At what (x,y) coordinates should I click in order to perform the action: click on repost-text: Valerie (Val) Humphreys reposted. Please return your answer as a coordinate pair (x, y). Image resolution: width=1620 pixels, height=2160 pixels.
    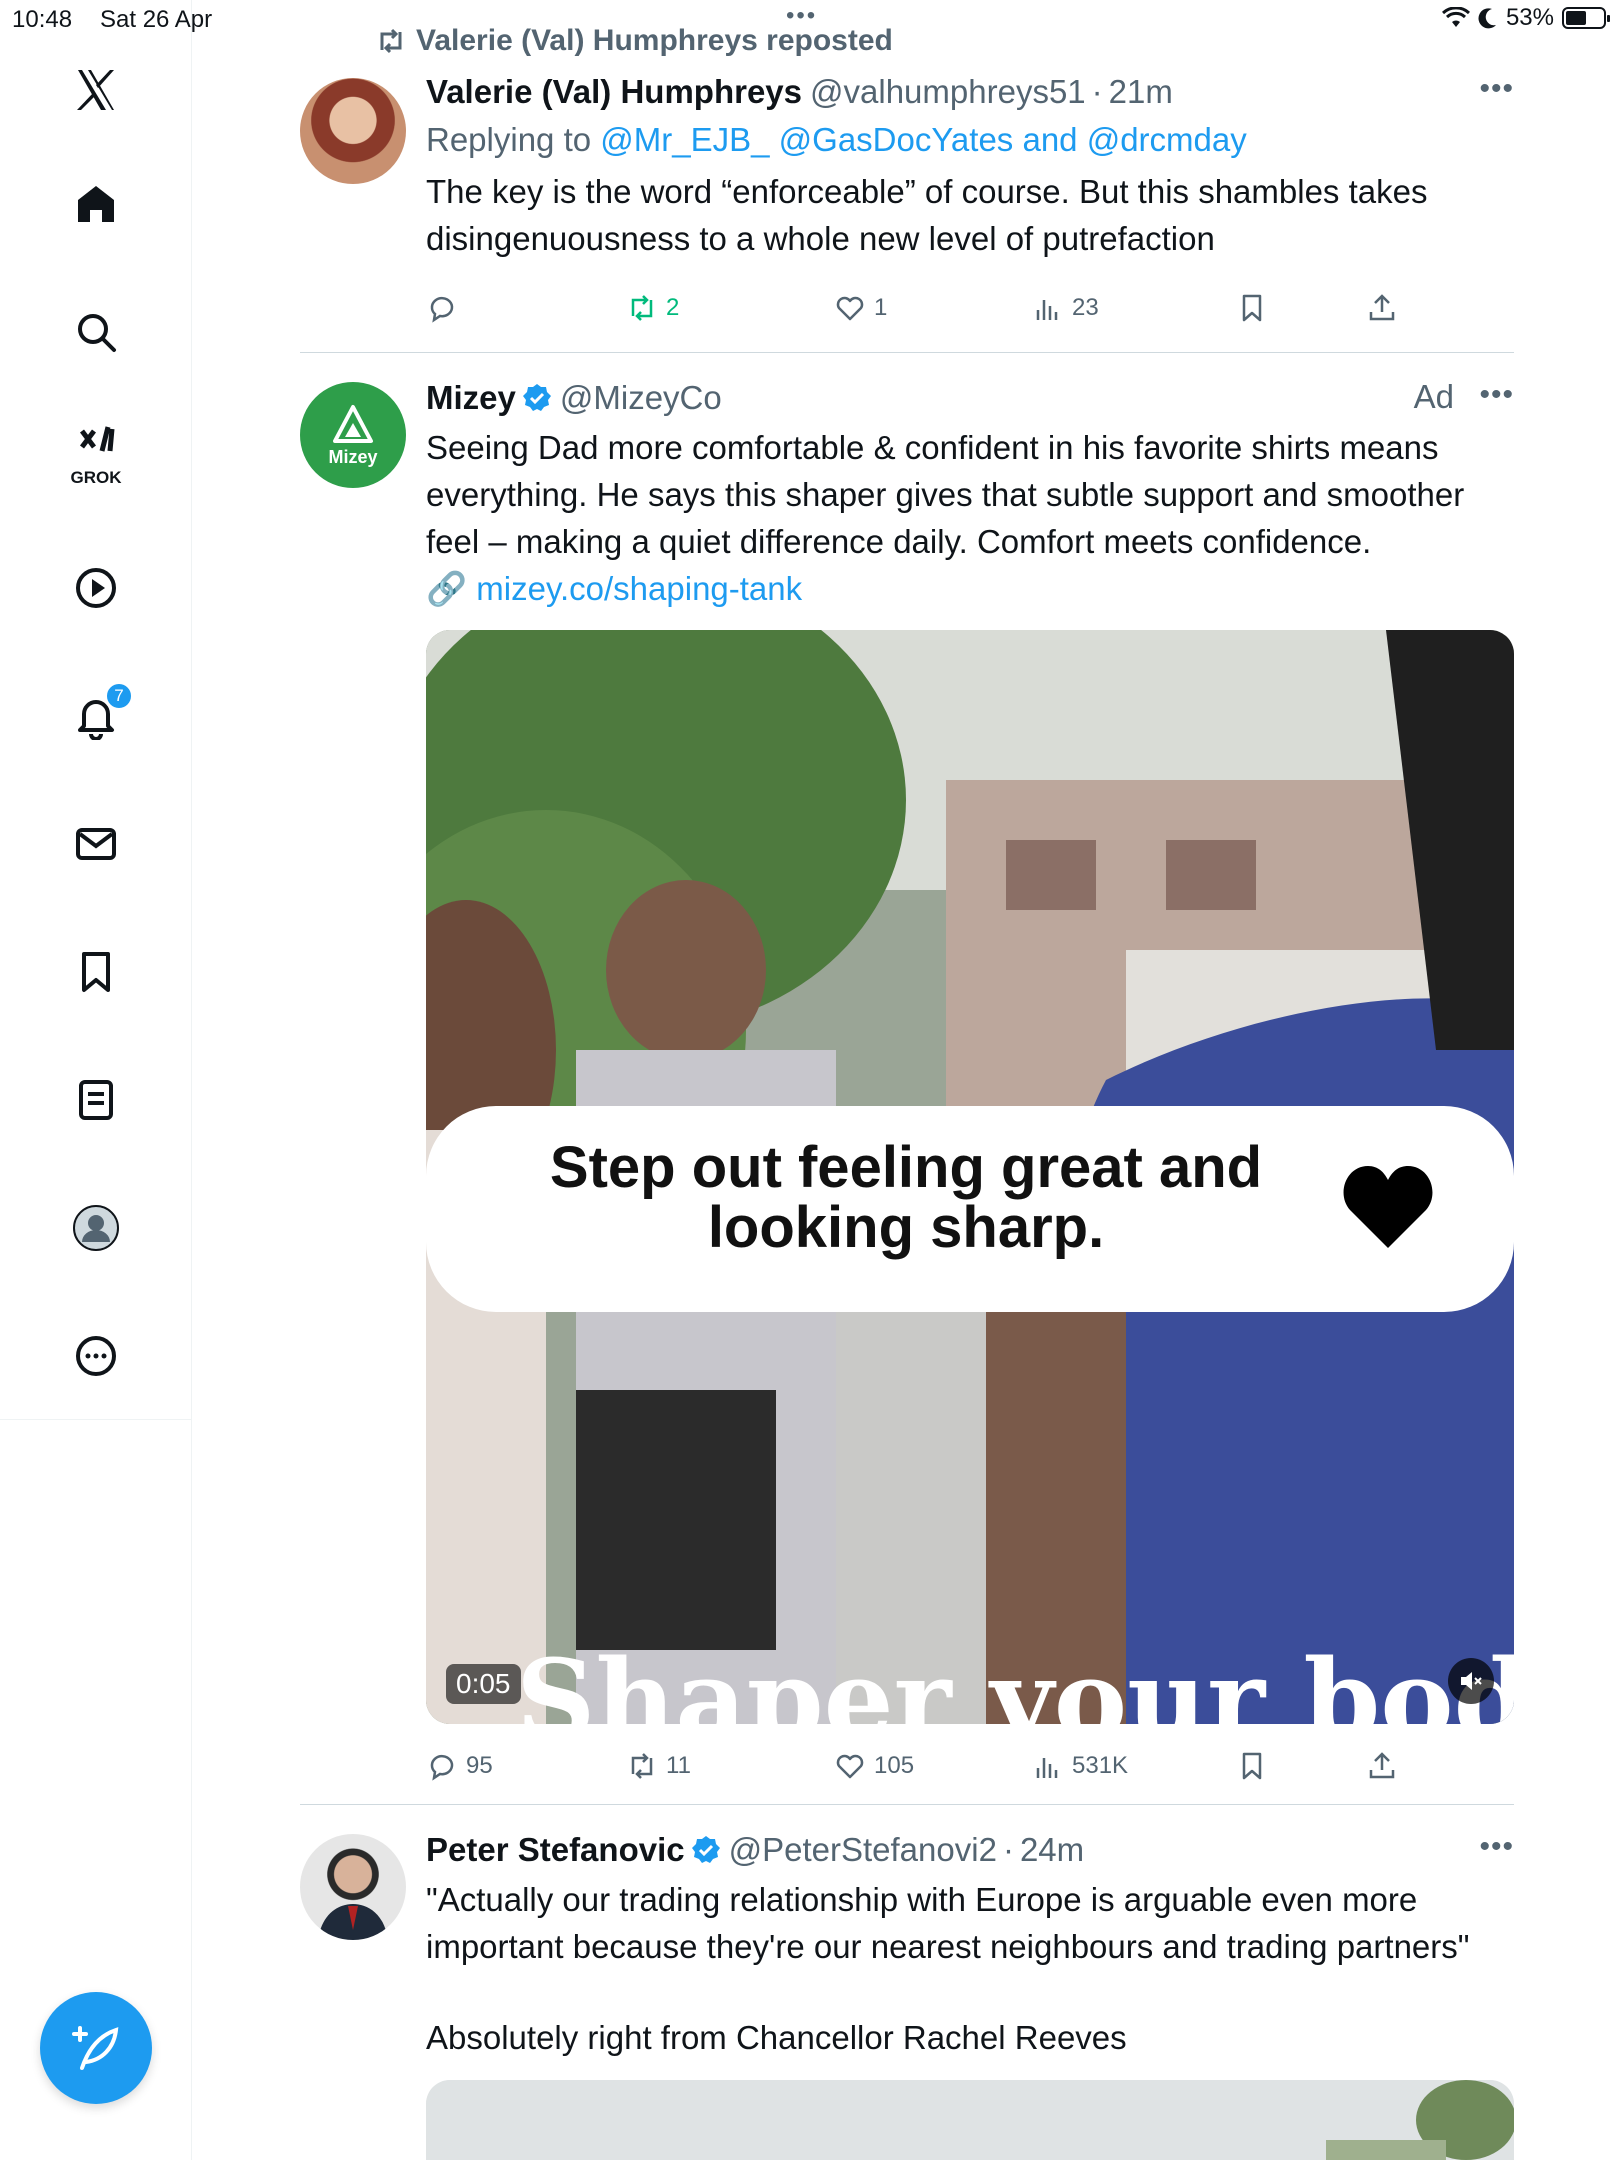
    Looking at the image, I should click on (654, 40).